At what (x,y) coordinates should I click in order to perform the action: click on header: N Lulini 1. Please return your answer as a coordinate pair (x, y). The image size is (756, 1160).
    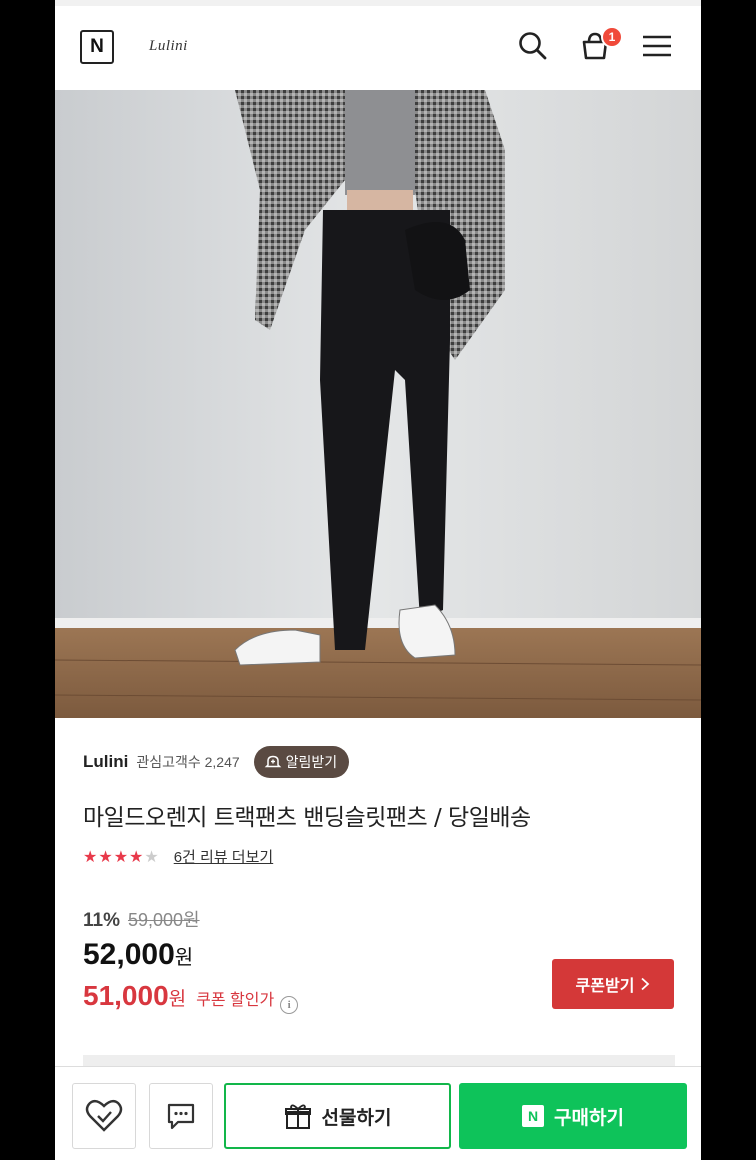
    Looking at the image, I should click on (378, 45).